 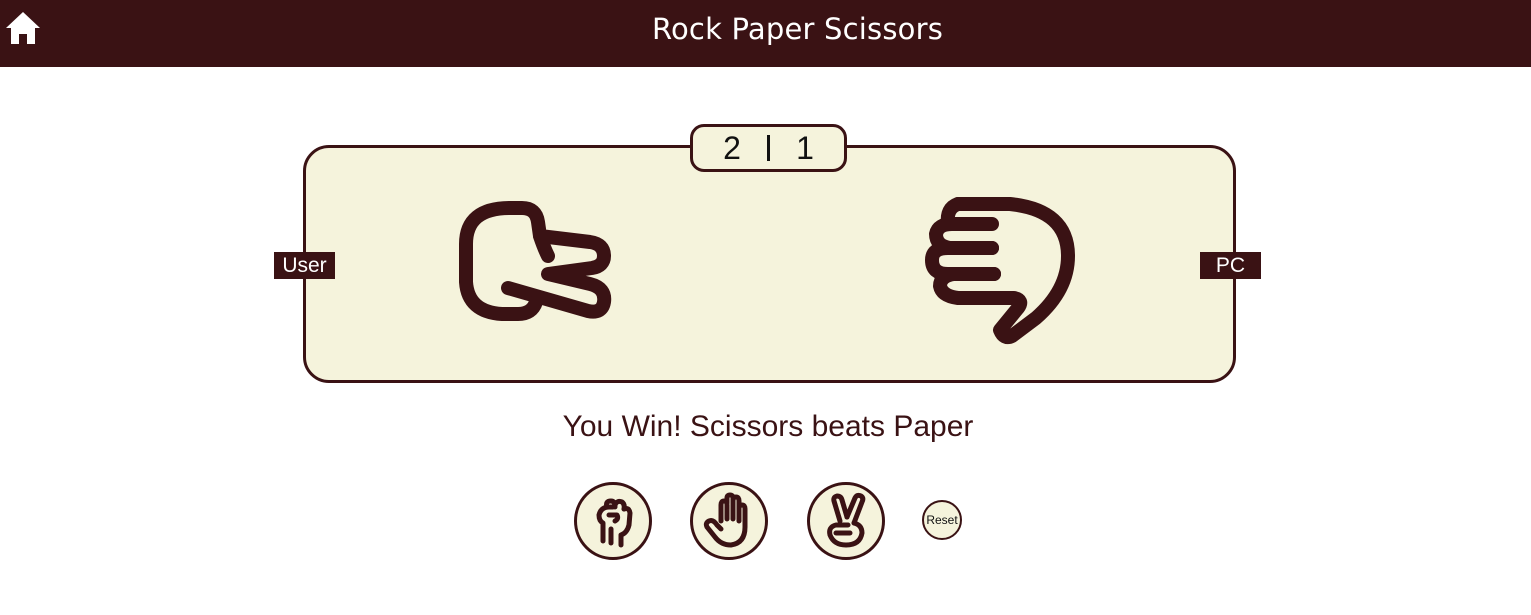 What do you see at coordinates (805, 147) in the screenshot?
I see `pc-score: 1` at bounding box center [805, 147].